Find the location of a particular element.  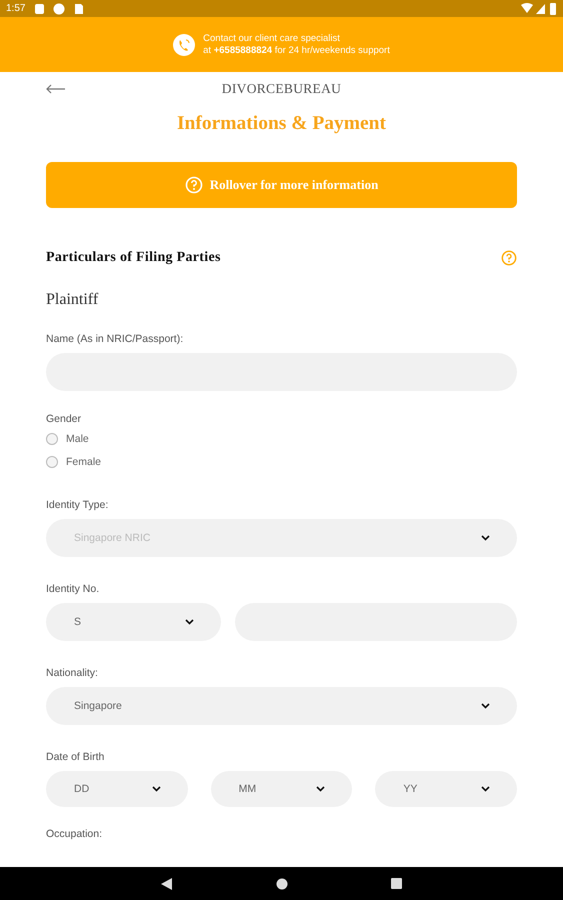

field-label: Identity No. is located at coordinates (73, 589).